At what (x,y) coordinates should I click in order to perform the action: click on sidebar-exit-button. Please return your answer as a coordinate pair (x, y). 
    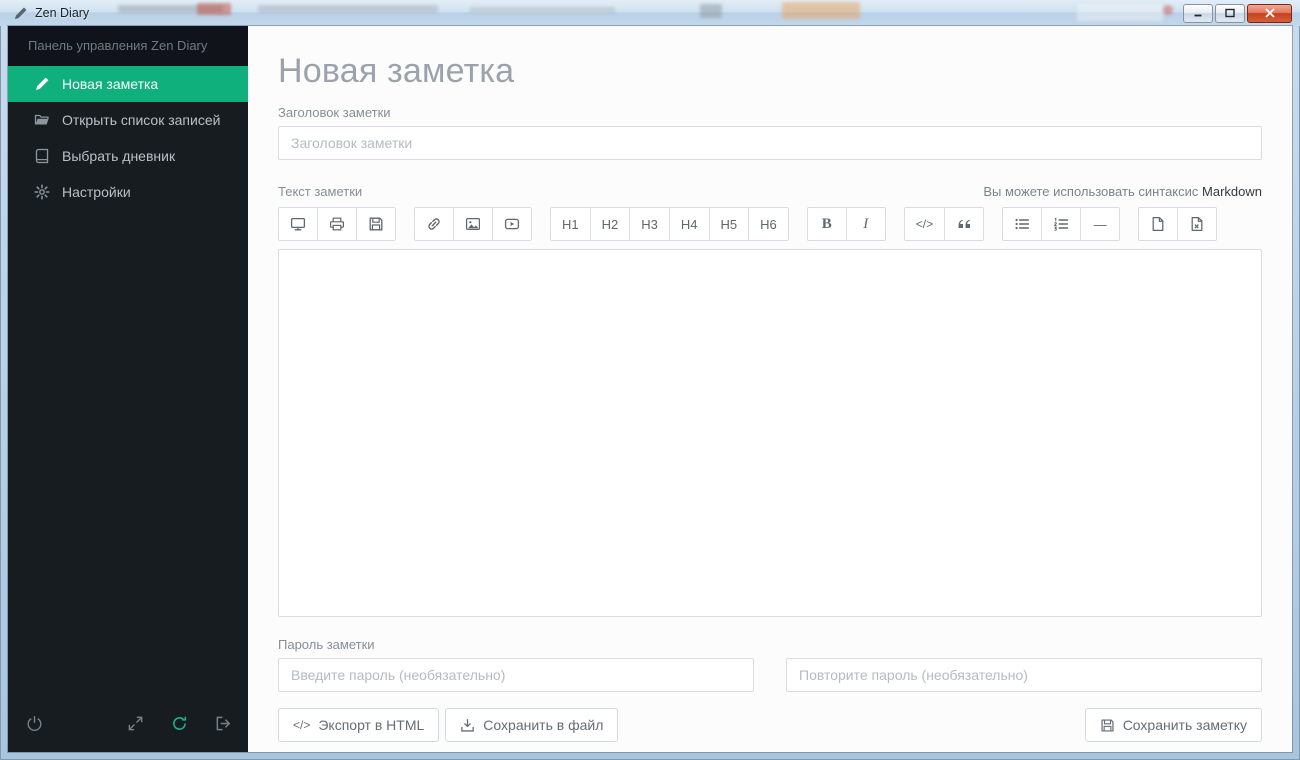
    Looking at the image, I should click on (223, 723).